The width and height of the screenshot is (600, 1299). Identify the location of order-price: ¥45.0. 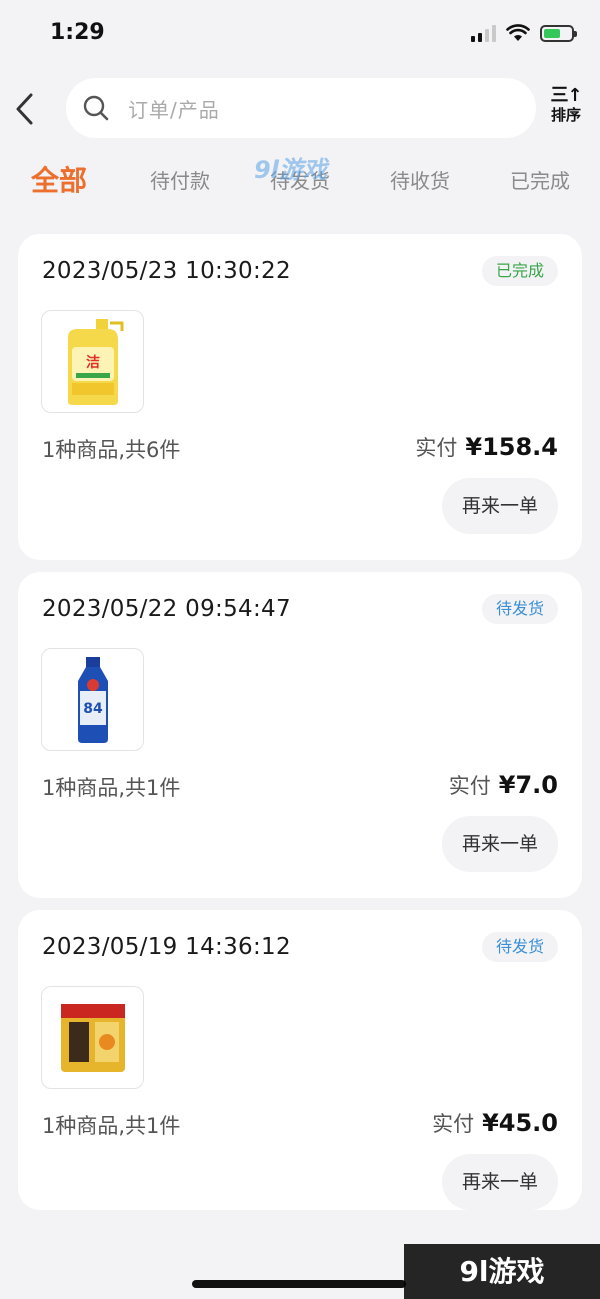
(520, 1123).